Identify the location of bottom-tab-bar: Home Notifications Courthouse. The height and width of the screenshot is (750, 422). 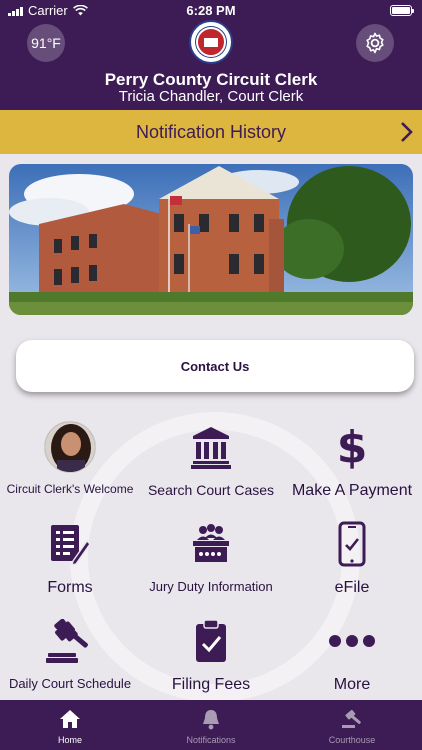
(211, 725).